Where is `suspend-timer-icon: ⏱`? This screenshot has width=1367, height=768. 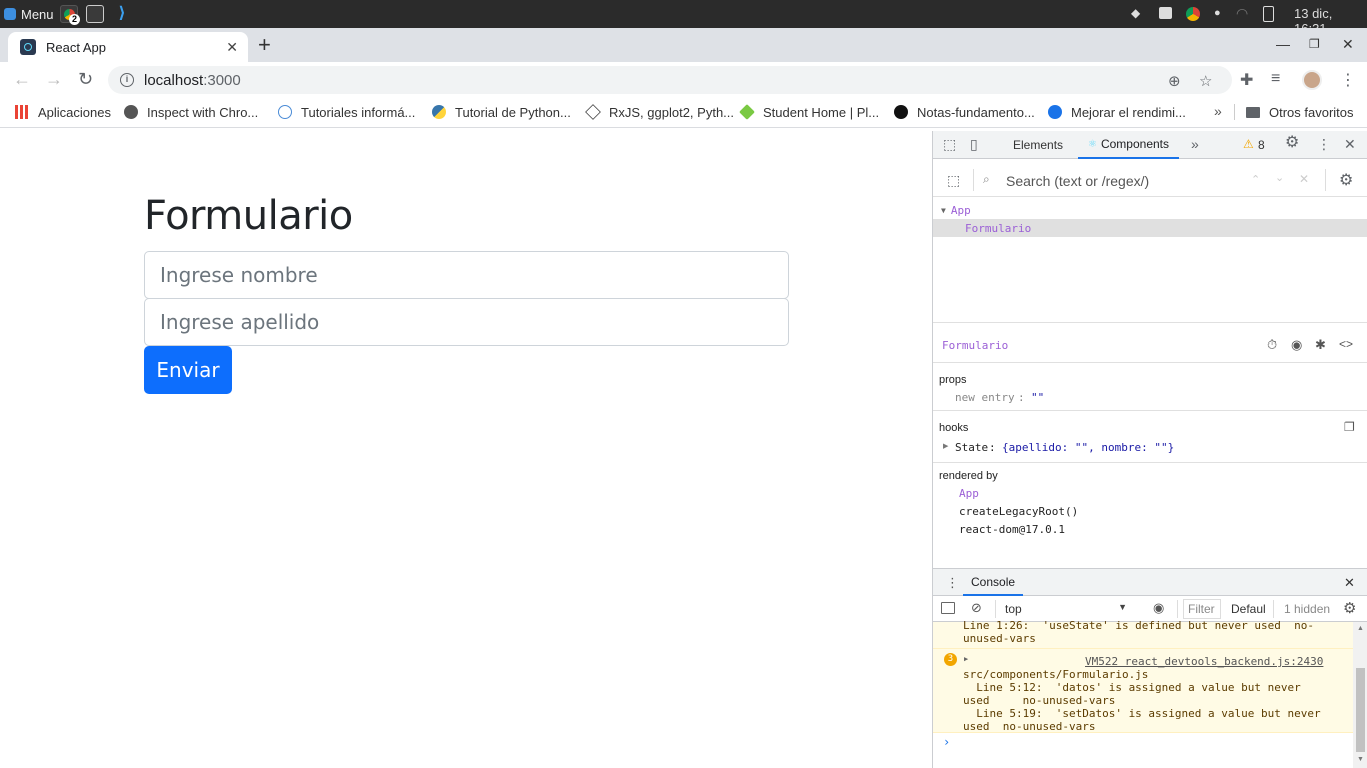
suspend-timer-icon: ⏱ is located at coordinates (1272, 345).